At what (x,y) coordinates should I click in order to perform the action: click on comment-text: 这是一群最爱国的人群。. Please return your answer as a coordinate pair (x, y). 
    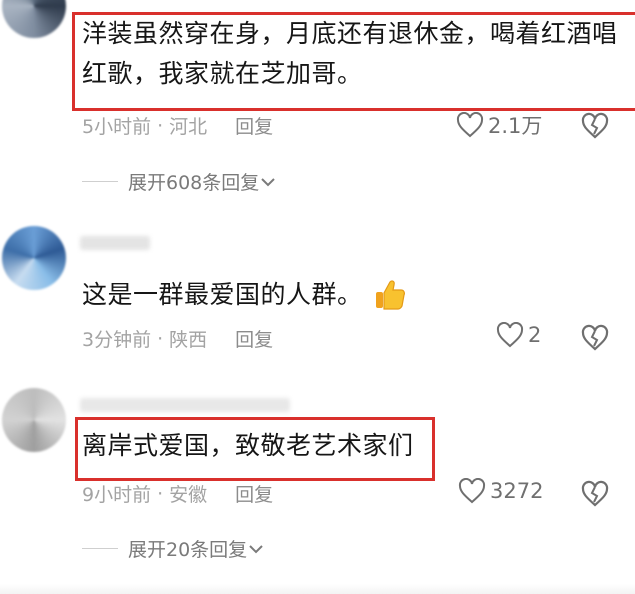
    Looking at the image, I should click on (244, 295).